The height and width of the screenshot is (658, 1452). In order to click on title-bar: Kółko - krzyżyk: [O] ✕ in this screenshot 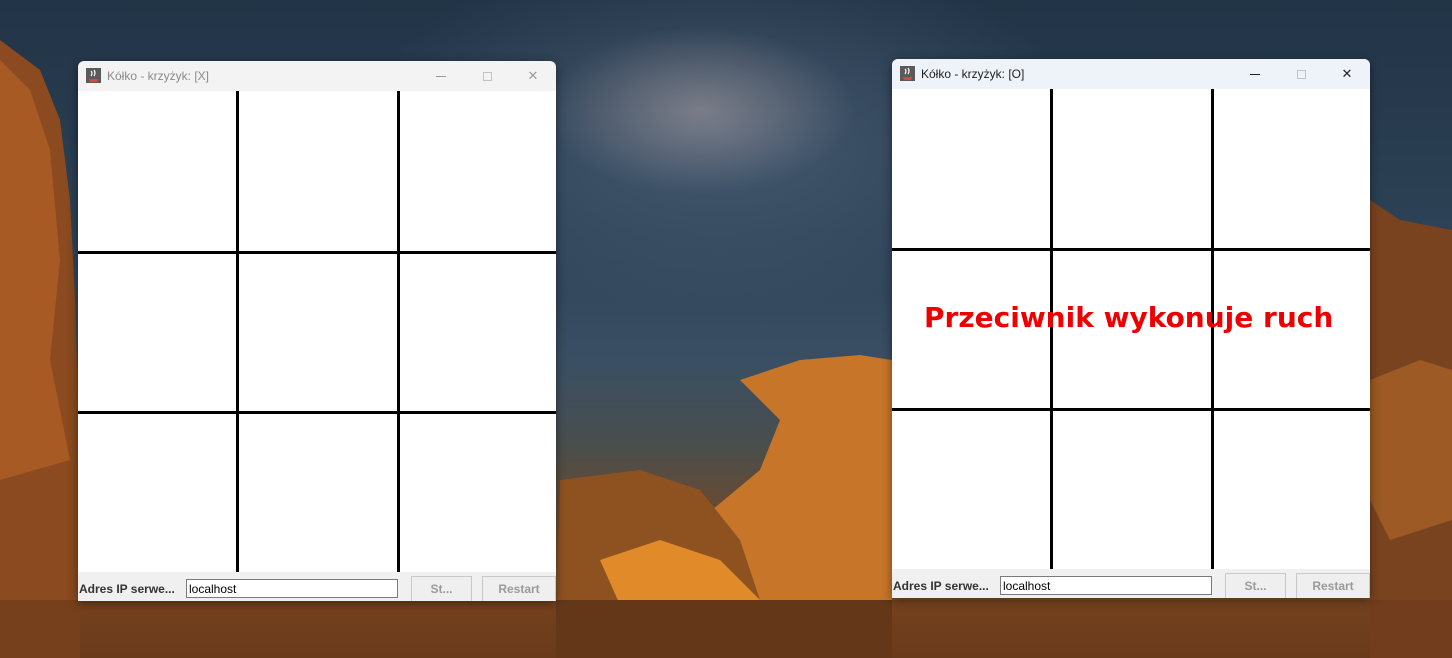, I will do `click(1131, 74)`.